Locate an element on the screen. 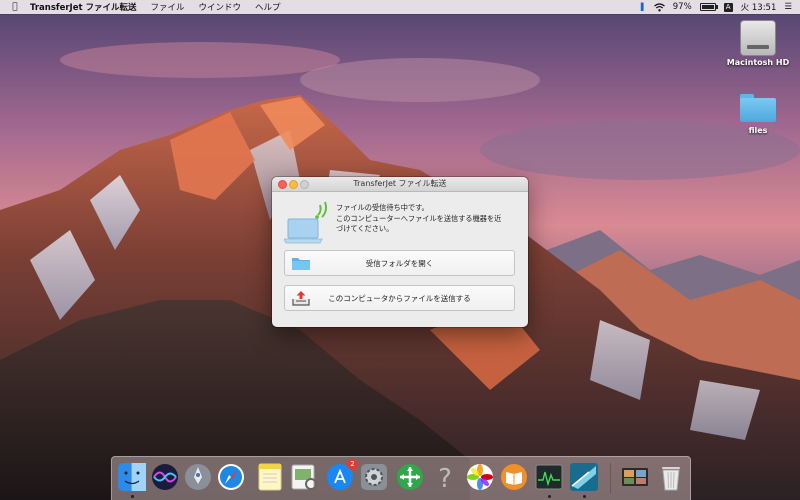 The image size is (800, 500). menu-window: ウインドウ is located at coordinates (220, 7).